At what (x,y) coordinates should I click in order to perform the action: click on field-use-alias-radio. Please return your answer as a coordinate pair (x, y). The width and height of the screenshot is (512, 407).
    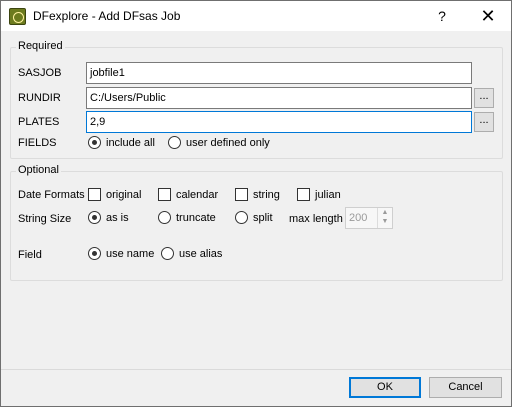
    Looking at the image, I should click on (167, 253).